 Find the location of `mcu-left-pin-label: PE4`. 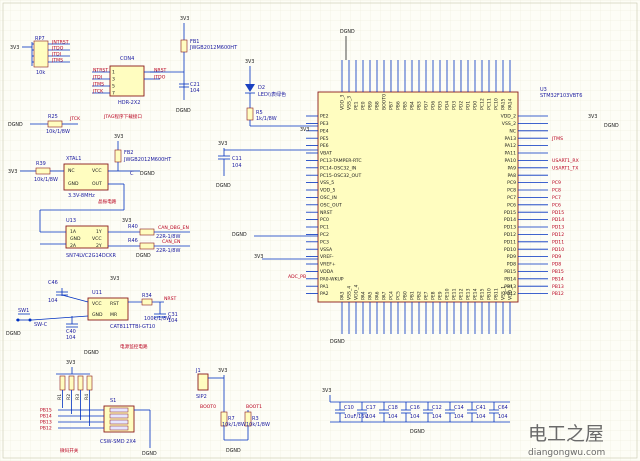

mcu-left-pin-label: PE4 is located at coordinates (324, 131).